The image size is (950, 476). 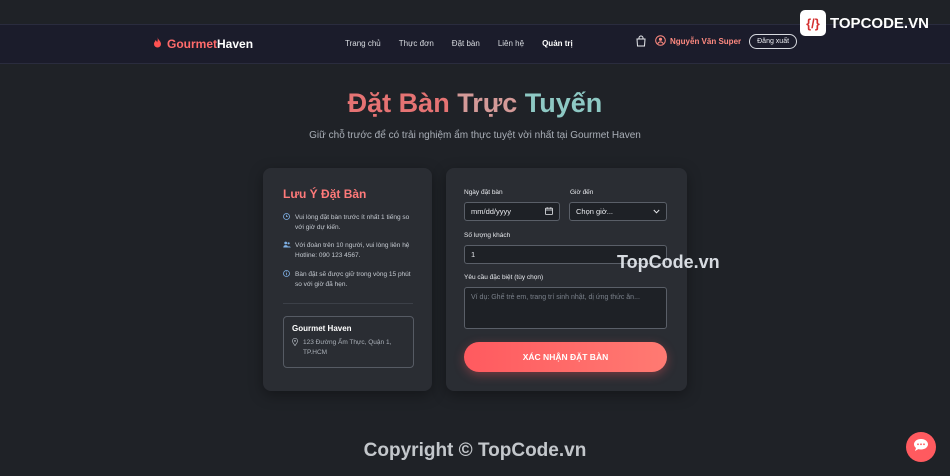 What do you see at coordinates (297, 348) in the screenshot?
I see `map-pin-icon` at bounding box center [297, 348].